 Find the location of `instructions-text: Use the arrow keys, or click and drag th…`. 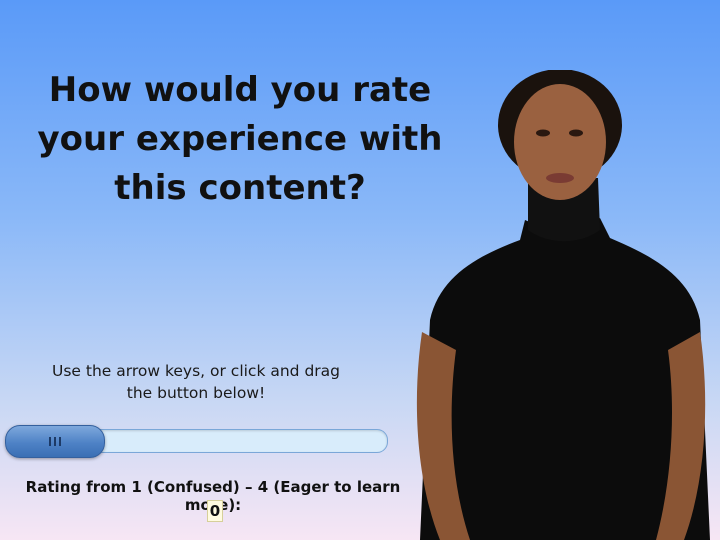

instructions-text: Use the arrow keys, or click and drag th… is located at coordinates (195, 382).